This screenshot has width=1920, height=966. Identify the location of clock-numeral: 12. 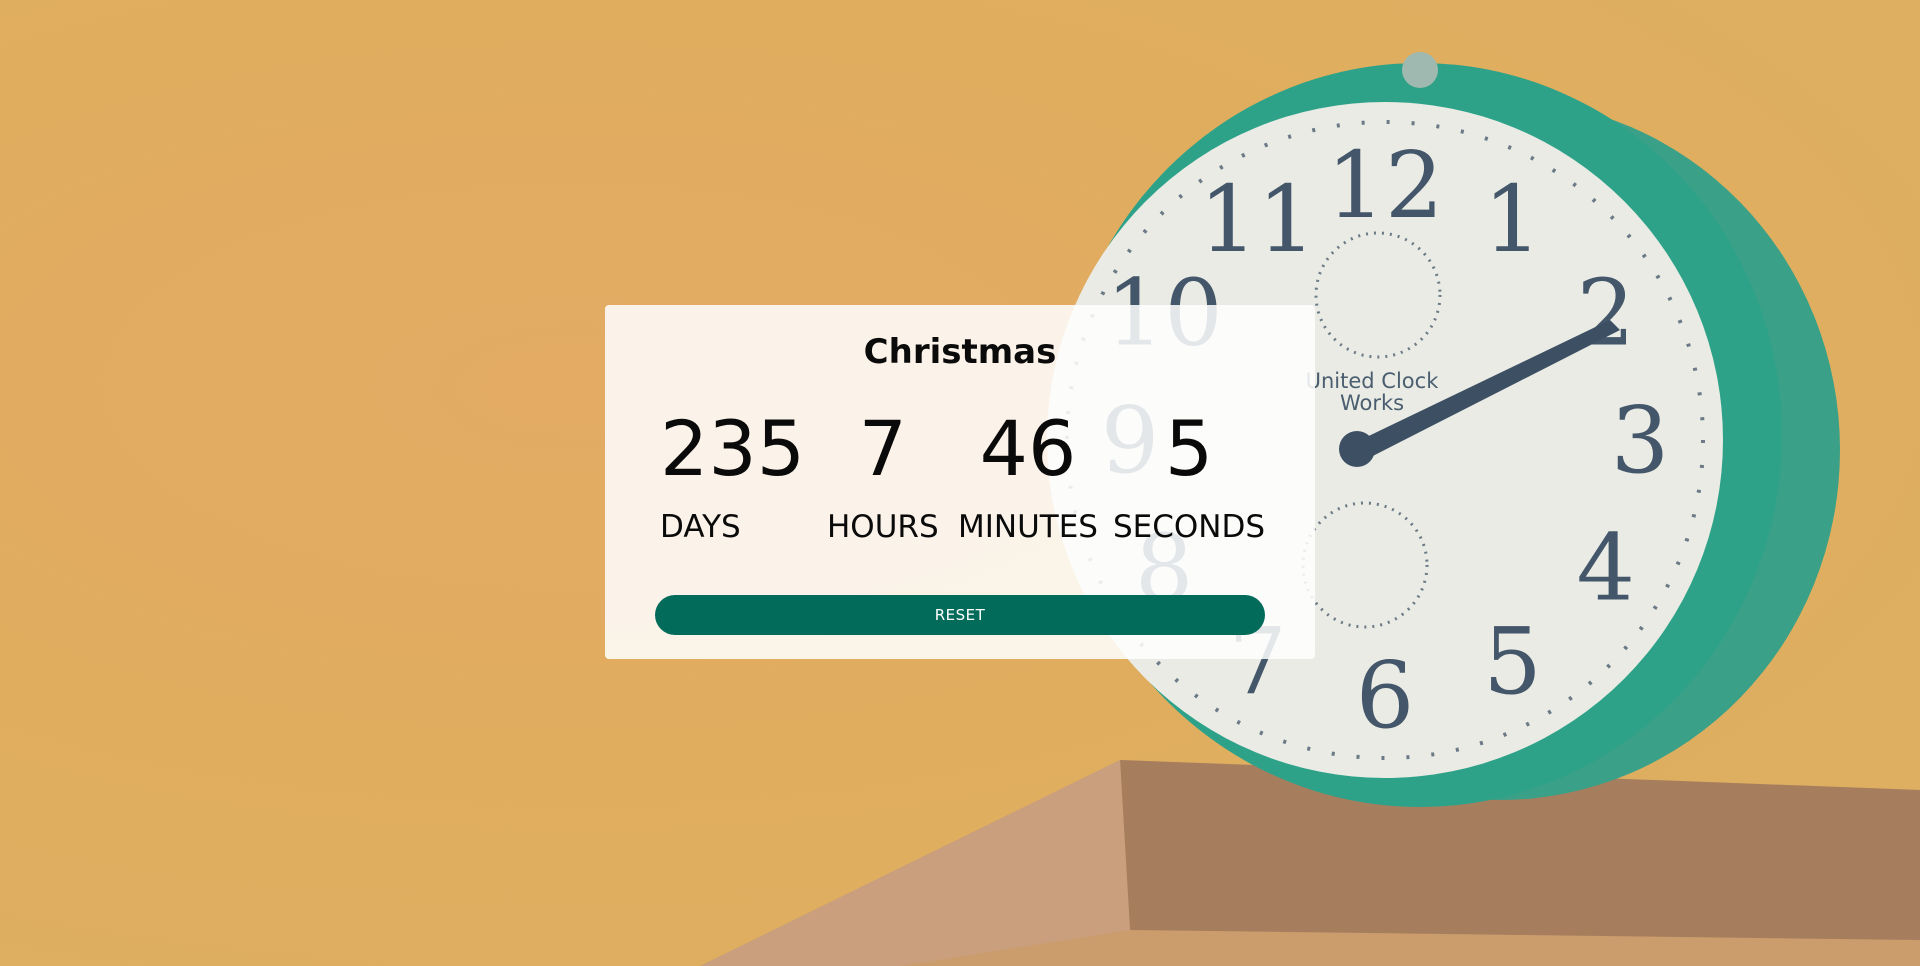
(1384, 185).